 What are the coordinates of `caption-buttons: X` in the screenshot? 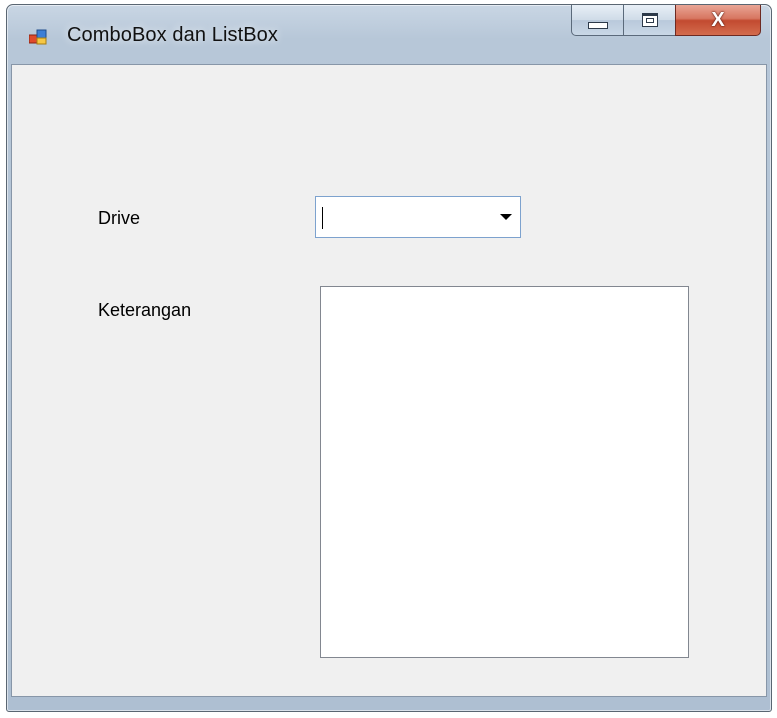 It's located at (666, 21).